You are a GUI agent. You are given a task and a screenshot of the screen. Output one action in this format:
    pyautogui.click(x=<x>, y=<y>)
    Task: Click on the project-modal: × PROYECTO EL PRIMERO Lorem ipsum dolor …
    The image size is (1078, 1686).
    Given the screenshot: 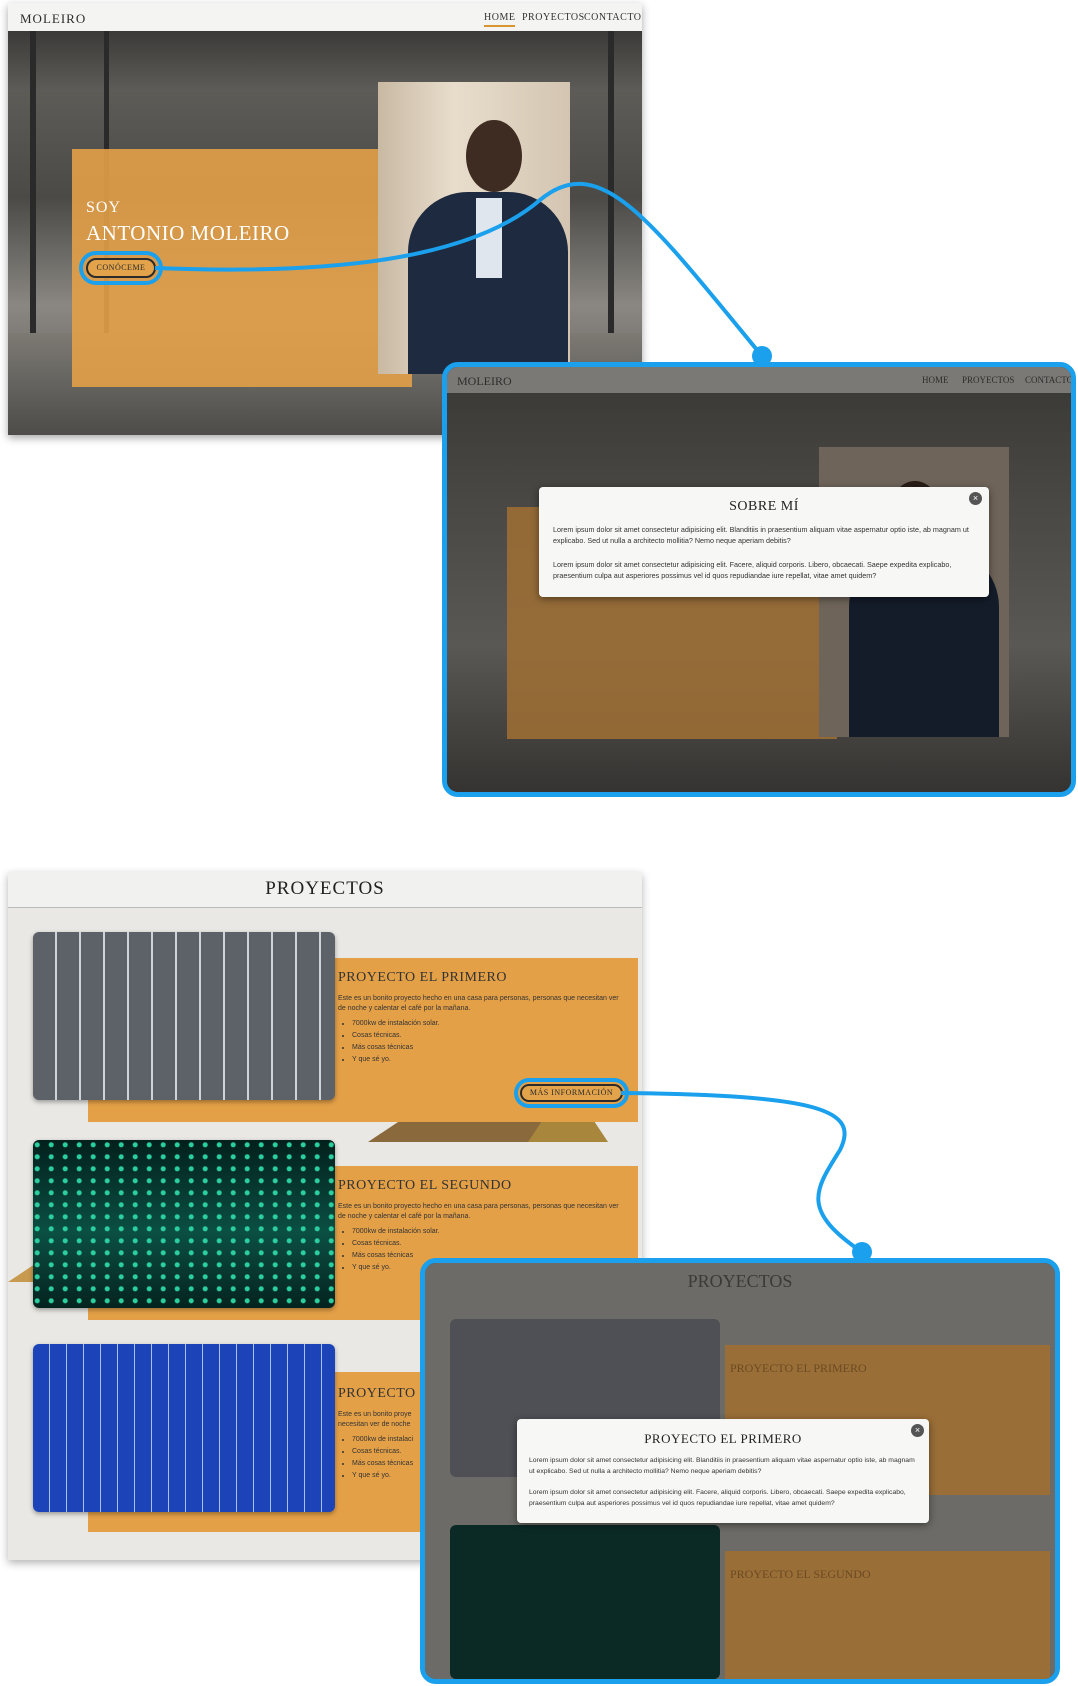 What is the action you would take?
    pyautogui.click(x=723, y=1471)
    